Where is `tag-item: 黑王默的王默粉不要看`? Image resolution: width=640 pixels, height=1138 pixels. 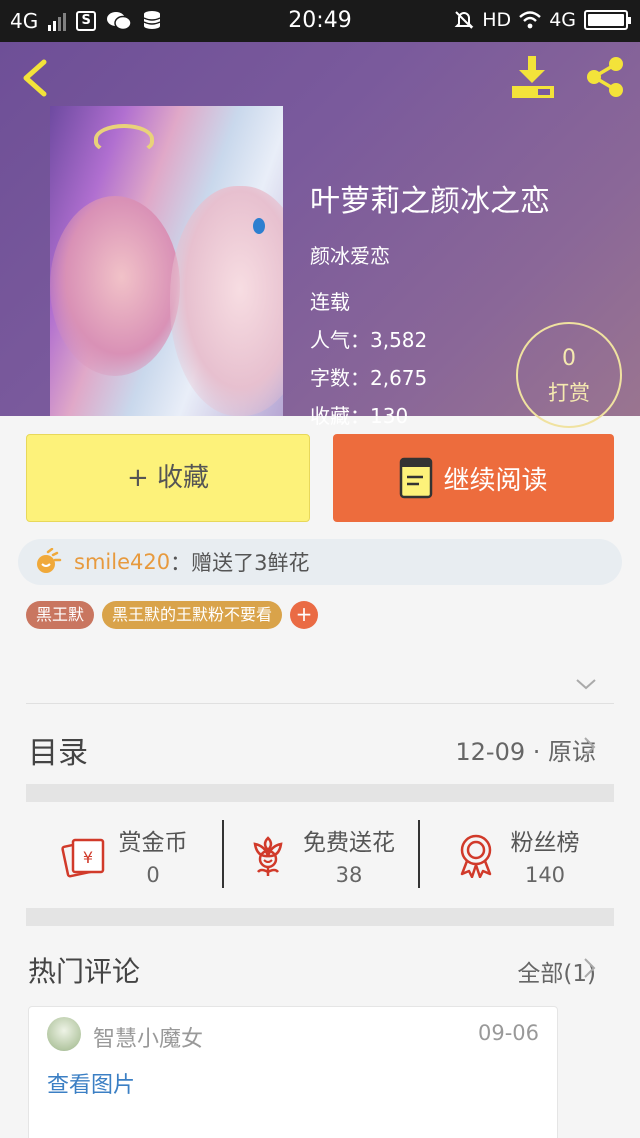 tag-item: 黑王默的王默粉不要看 is located at coordinates (192, 615).